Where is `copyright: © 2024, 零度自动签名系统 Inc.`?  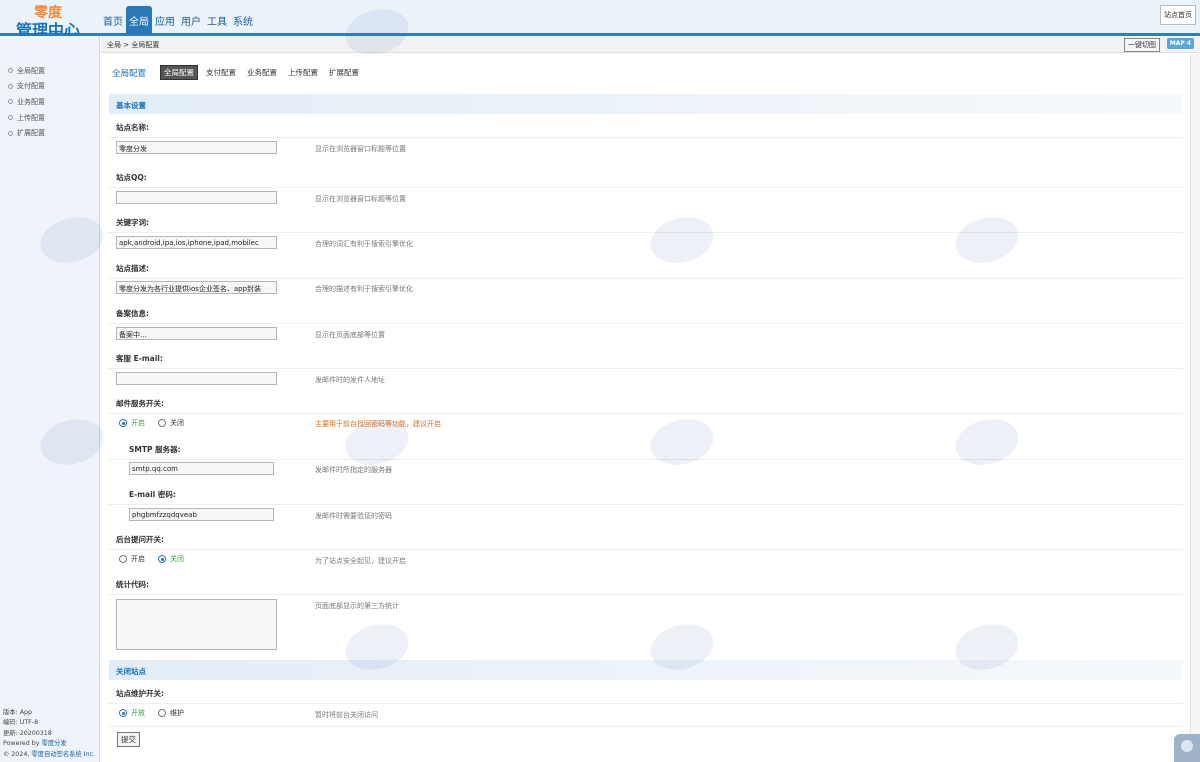 copyright: © 2024, 零度自动签名系统 Inc. is located at coordinates (49, 755).